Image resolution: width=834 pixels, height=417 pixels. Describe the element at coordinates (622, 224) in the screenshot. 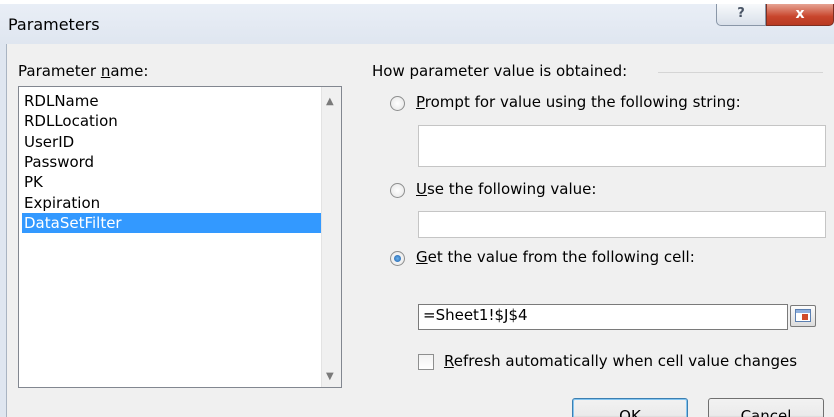

I see `fixed-value-input` at that location.